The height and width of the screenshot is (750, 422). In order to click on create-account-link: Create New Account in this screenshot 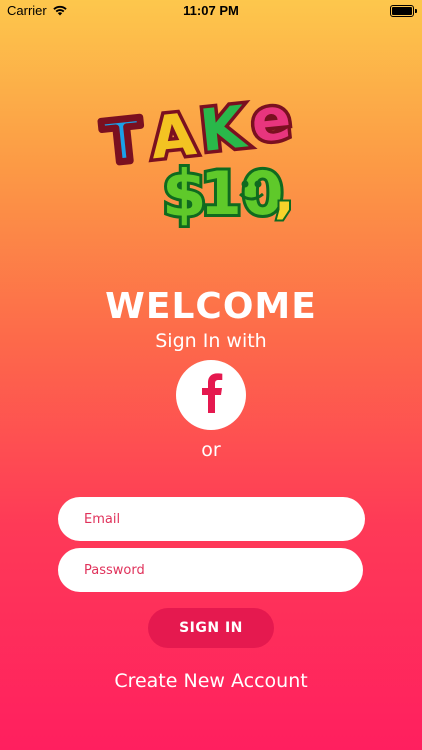, I will do `click(211, 681)`.